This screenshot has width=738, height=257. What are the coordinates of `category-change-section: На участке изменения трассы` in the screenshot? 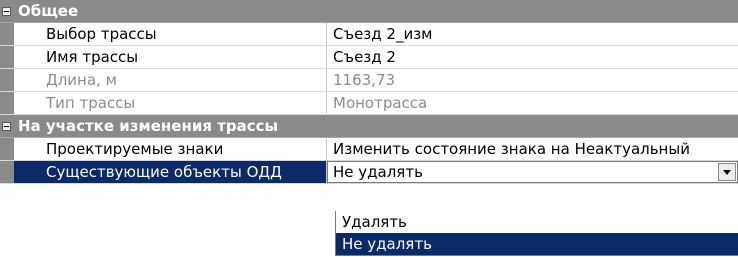 It's located at (369, 126).